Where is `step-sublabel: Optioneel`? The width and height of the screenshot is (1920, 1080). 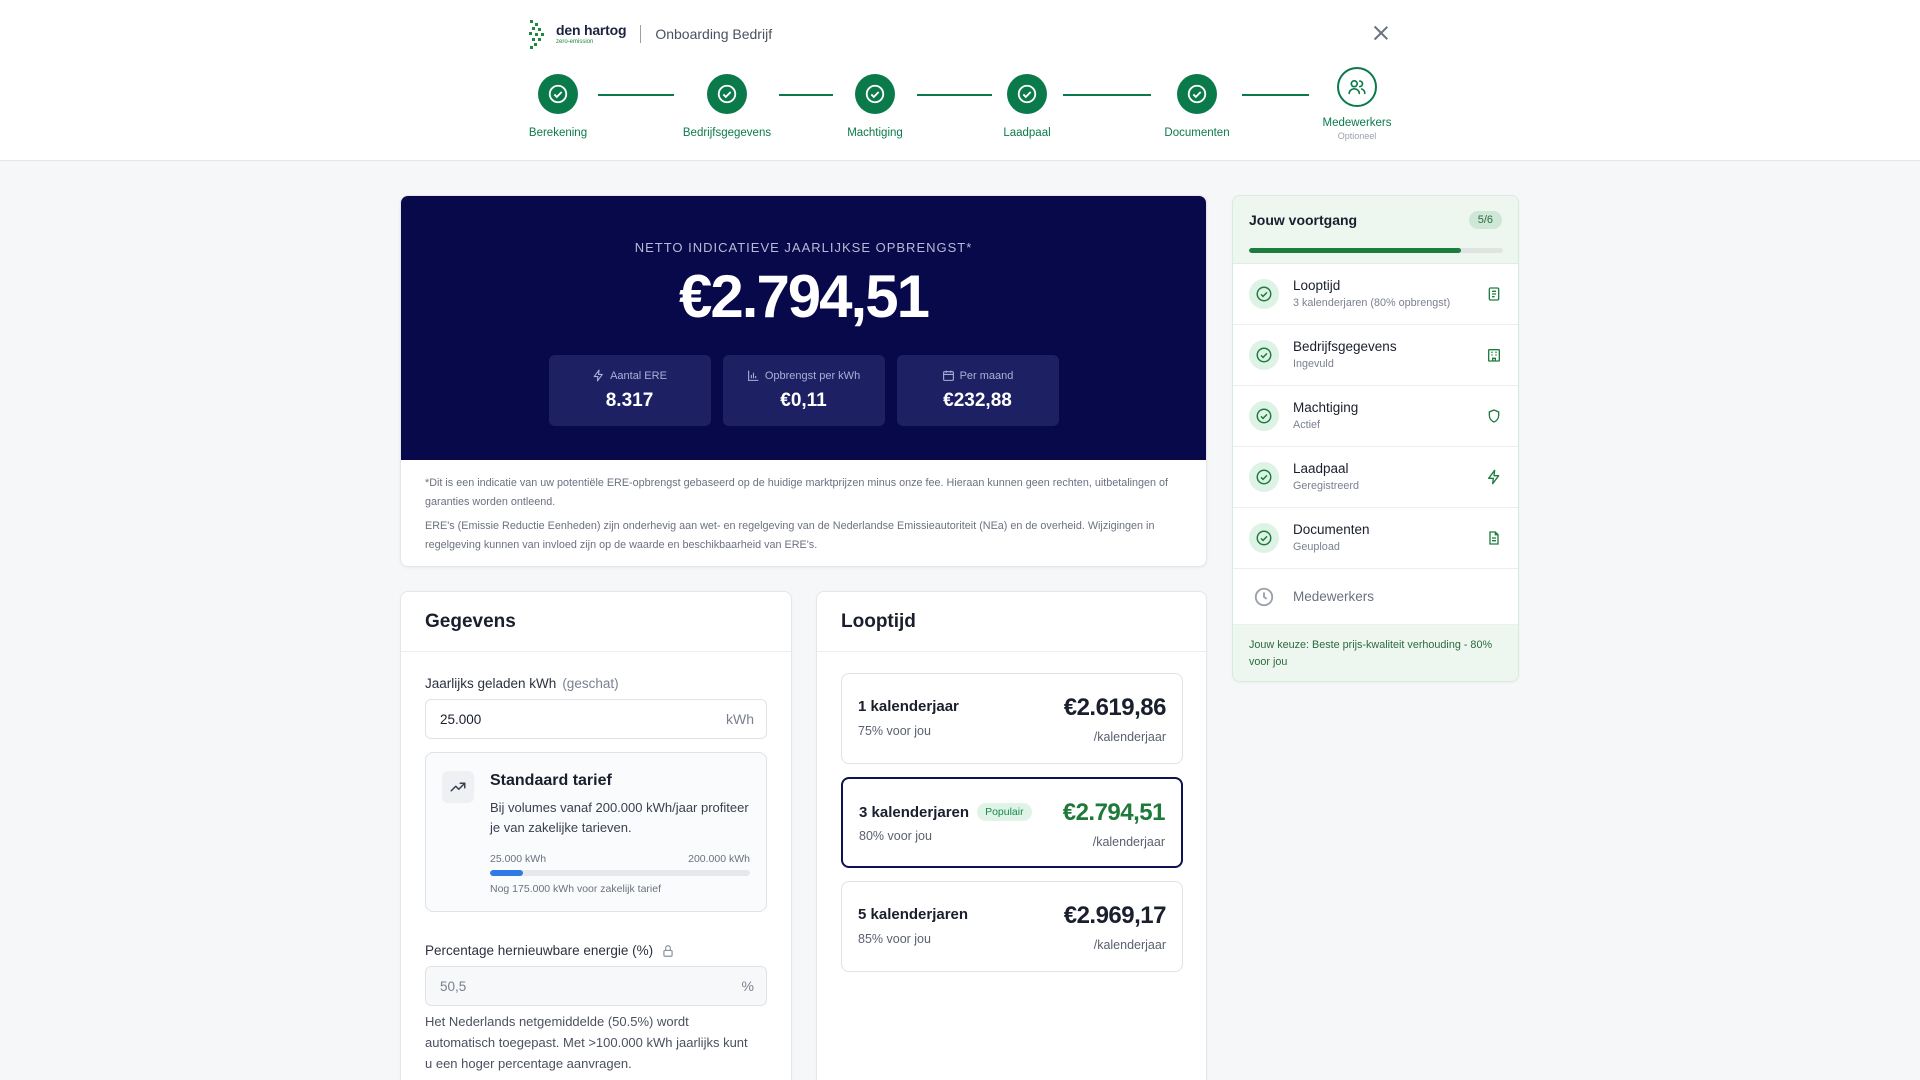 step-sublabel: Optioneel is located at coordinates (1357, 136).